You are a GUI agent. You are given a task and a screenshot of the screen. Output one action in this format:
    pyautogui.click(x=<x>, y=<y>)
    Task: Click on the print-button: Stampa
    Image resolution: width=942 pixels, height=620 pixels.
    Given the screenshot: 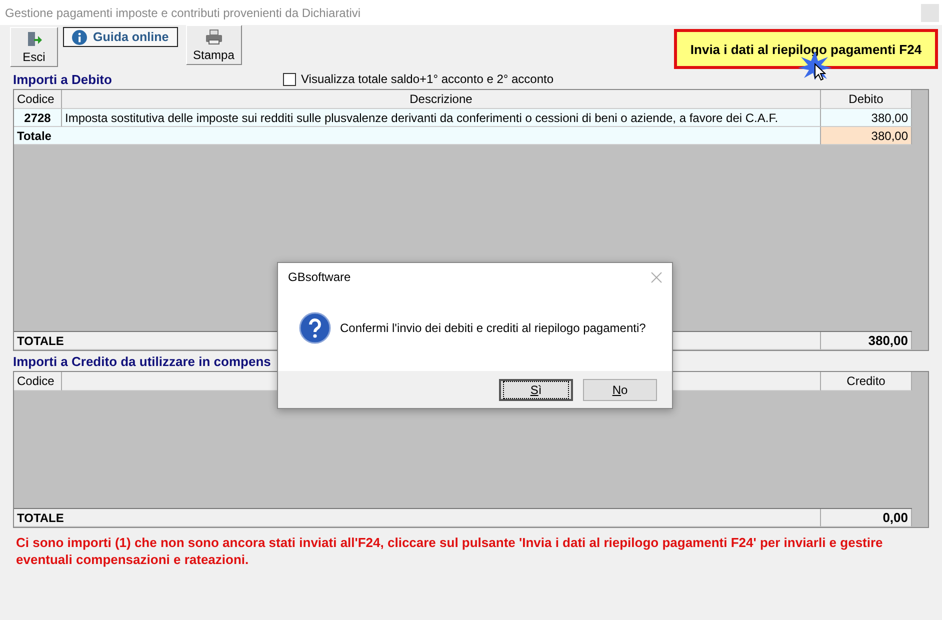 What is the action you would take?
    pyautogui.click(x=214, y=45)
    